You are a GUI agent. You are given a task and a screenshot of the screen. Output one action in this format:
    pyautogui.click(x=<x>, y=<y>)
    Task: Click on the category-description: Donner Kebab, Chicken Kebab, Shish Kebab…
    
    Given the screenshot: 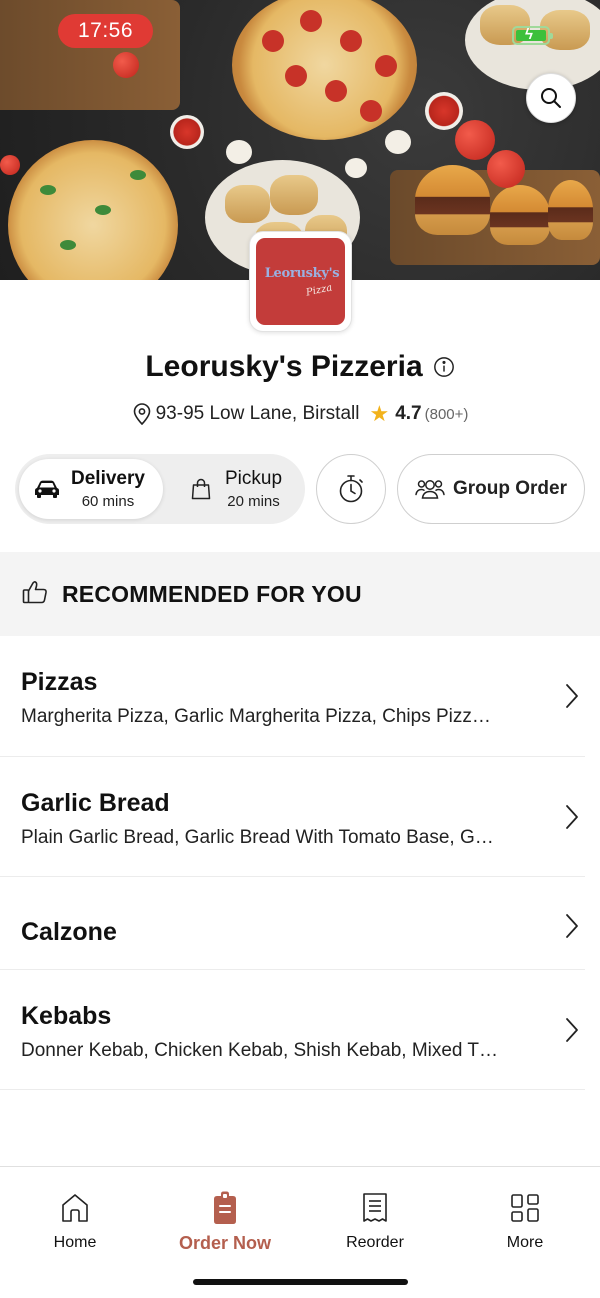 What is the action you would take?
    pyautogui.click(x=260, y=1050)
    